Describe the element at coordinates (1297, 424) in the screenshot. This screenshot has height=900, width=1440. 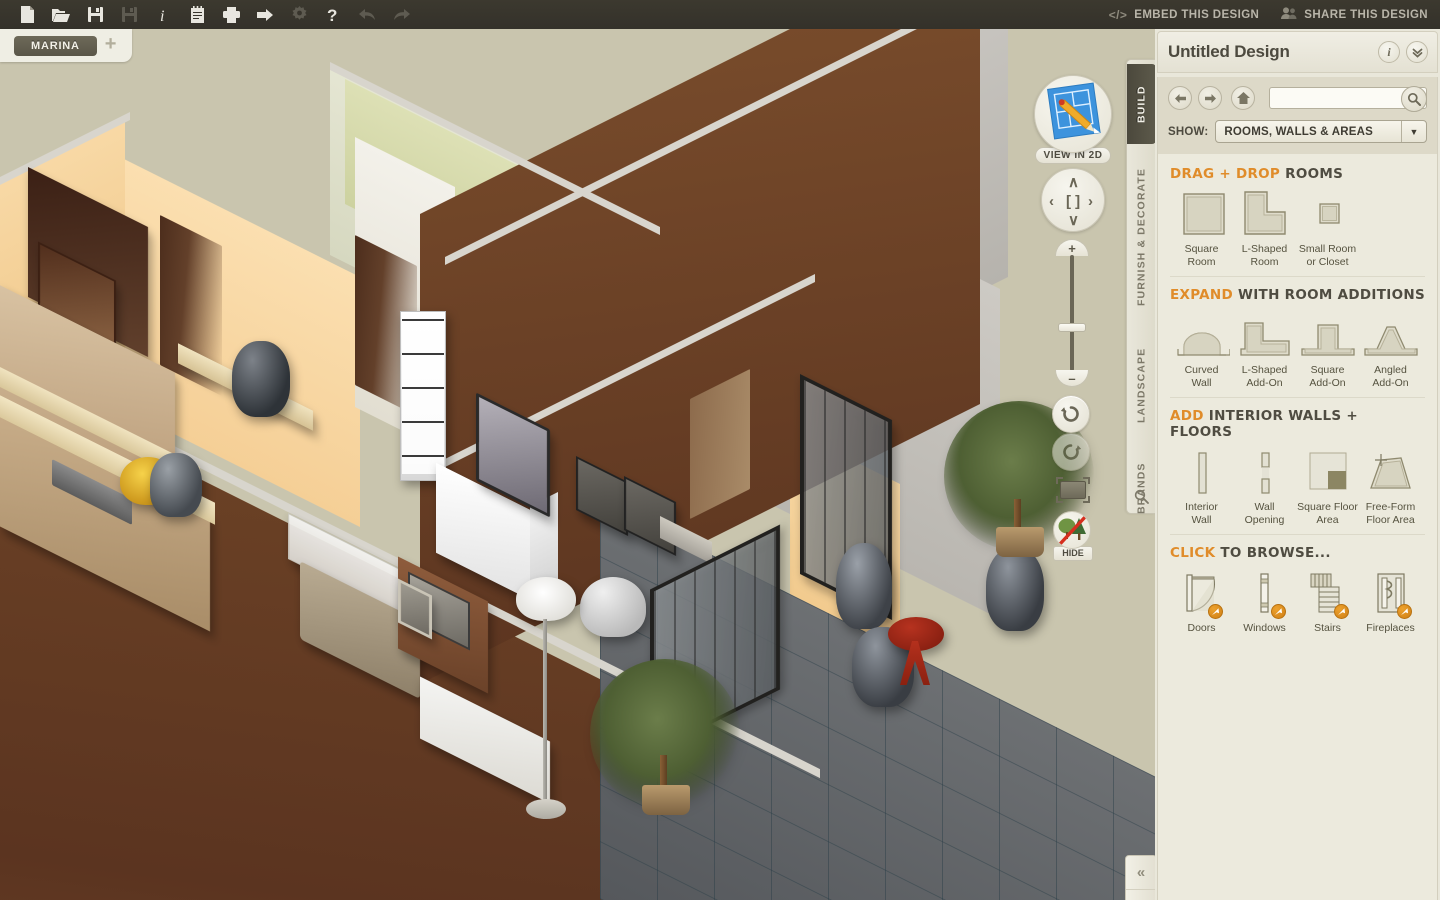
I see `section-title: ADD INTERIOR WALLS + FLOORS` at that location.